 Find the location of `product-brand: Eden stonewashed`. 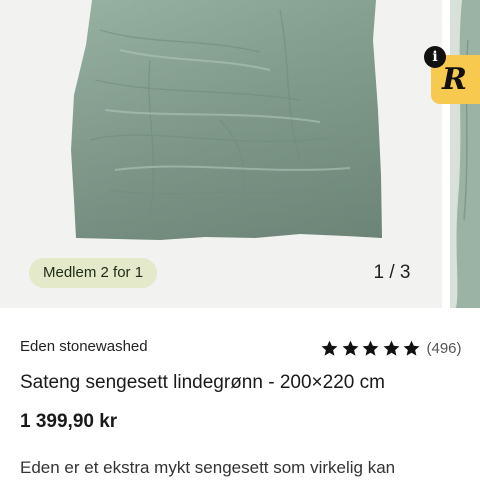

product-brand: Eden stonewashed is located at coordinates (84, 346).